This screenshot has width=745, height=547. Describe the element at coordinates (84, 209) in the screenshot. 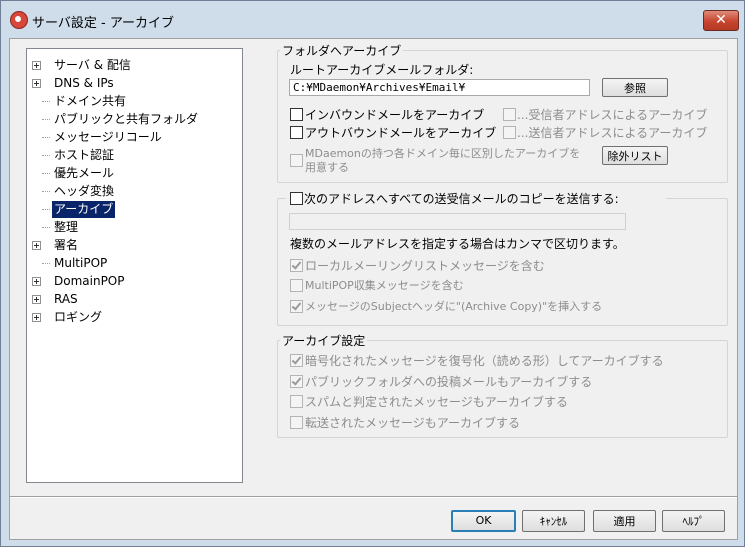

I see `tree-item-label: アーカイブ` at that location.